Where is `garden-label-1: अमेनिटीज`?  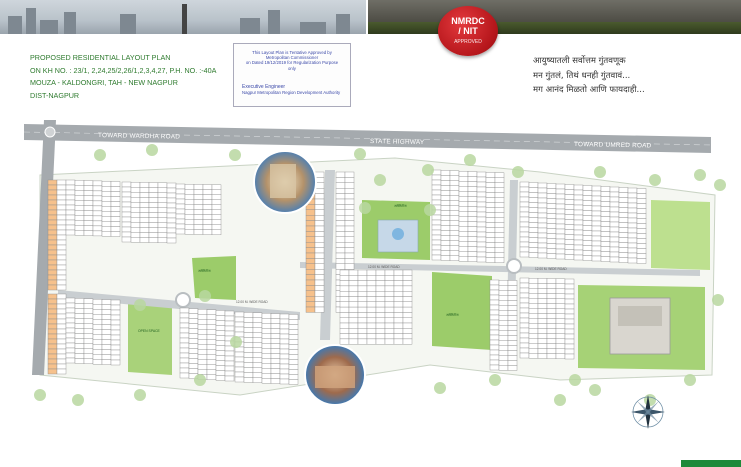
garden-label-1: अमेनिटीज is located at coordinates (204, 270).